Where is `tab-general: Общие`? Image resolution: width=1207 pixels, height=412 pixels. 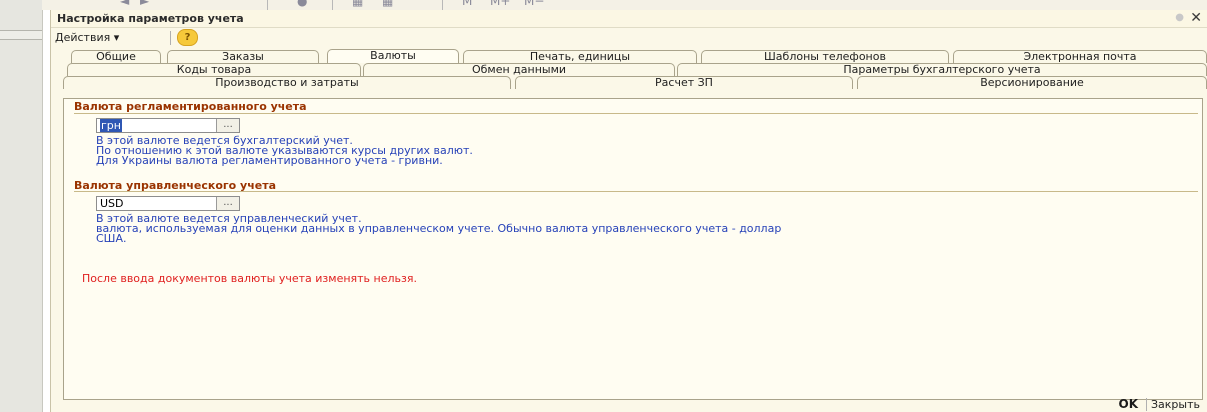
tab-general: Общие is located at coordinates (116, 56).